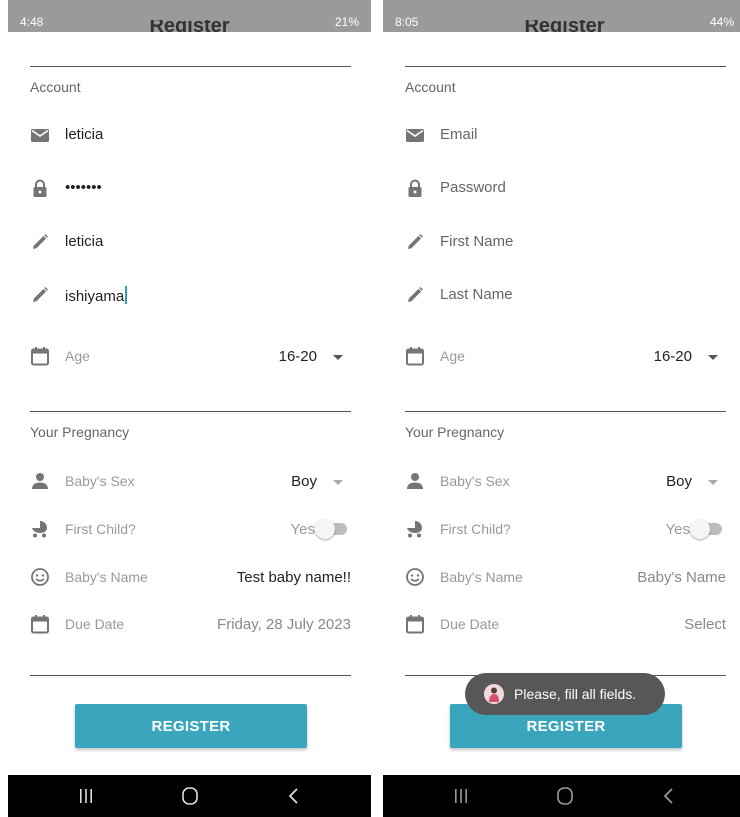 This screenshot has width=740, height=817. Describe the element at coordinates (190, 295) in the screenshot. I see `last-name-field: ishiyama` at that location.